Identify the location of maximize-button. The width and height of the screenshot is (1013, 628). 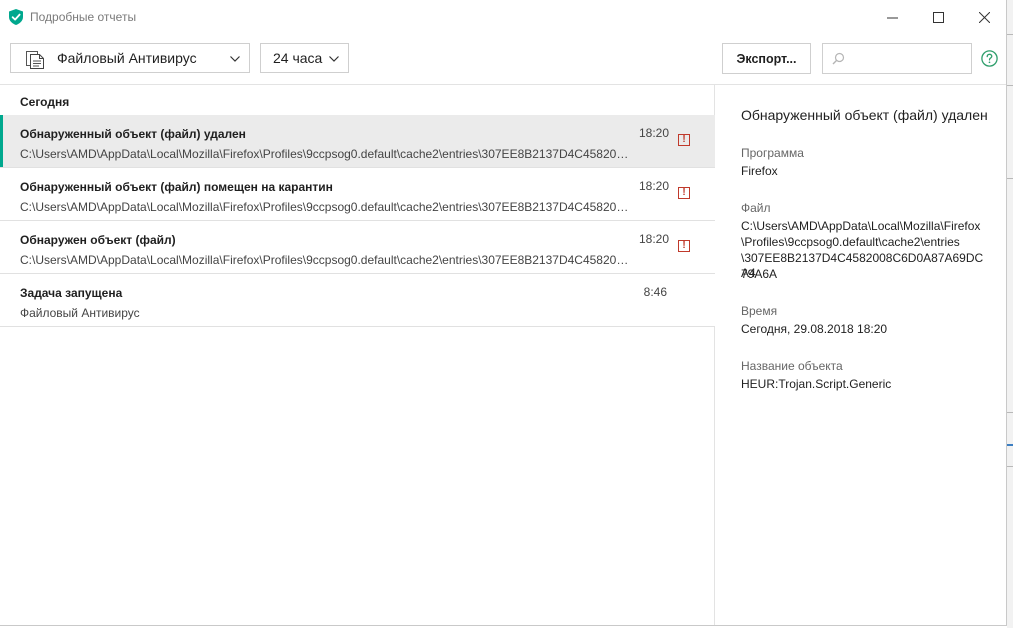
(938, 17).